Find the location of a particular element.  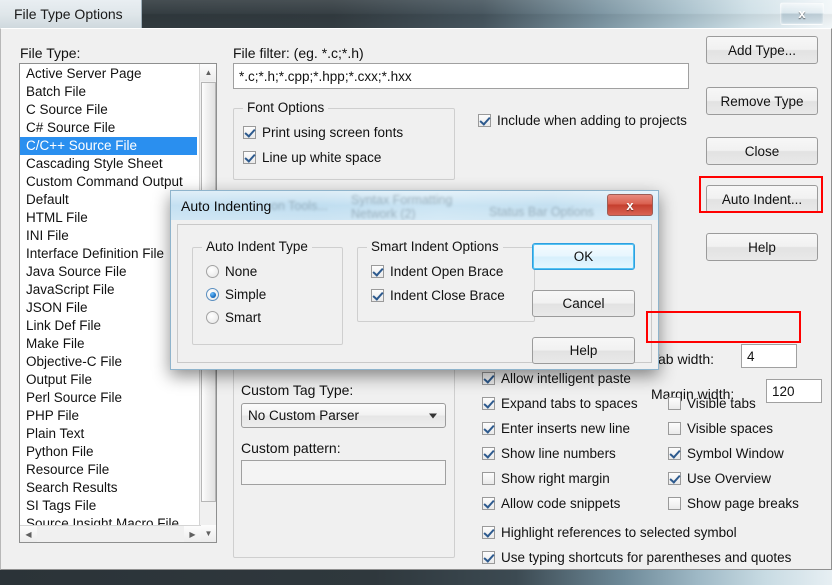

list-item: PHP File is located at coordinates (108, 416).